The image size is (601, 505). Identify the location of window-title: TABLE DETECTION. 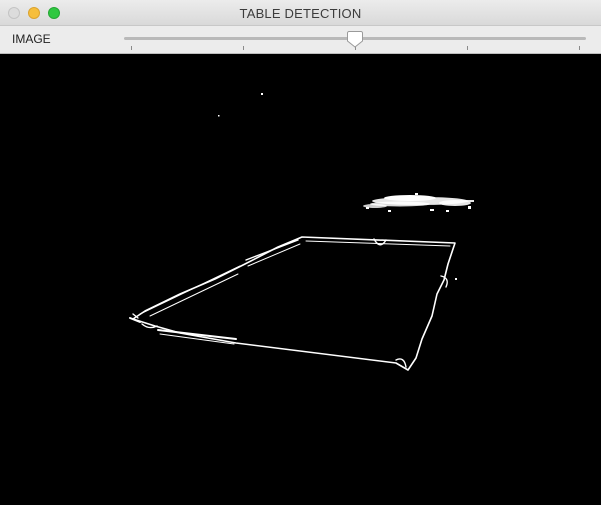
(300, 13).